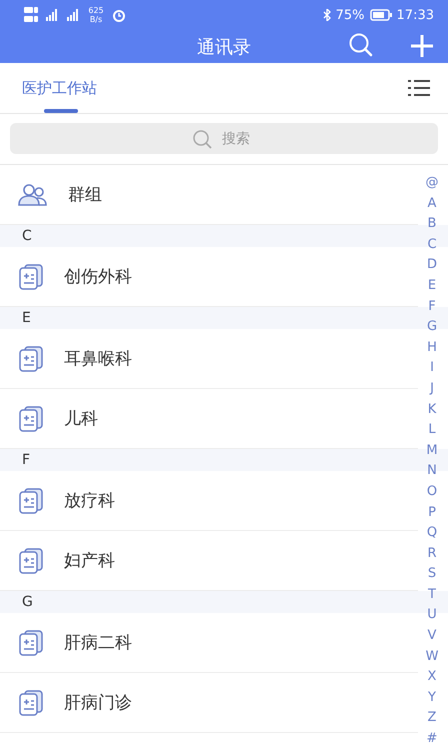 This screenshot has width=448, height=750. I want to click on clock: 17:33, so click(415, 15).